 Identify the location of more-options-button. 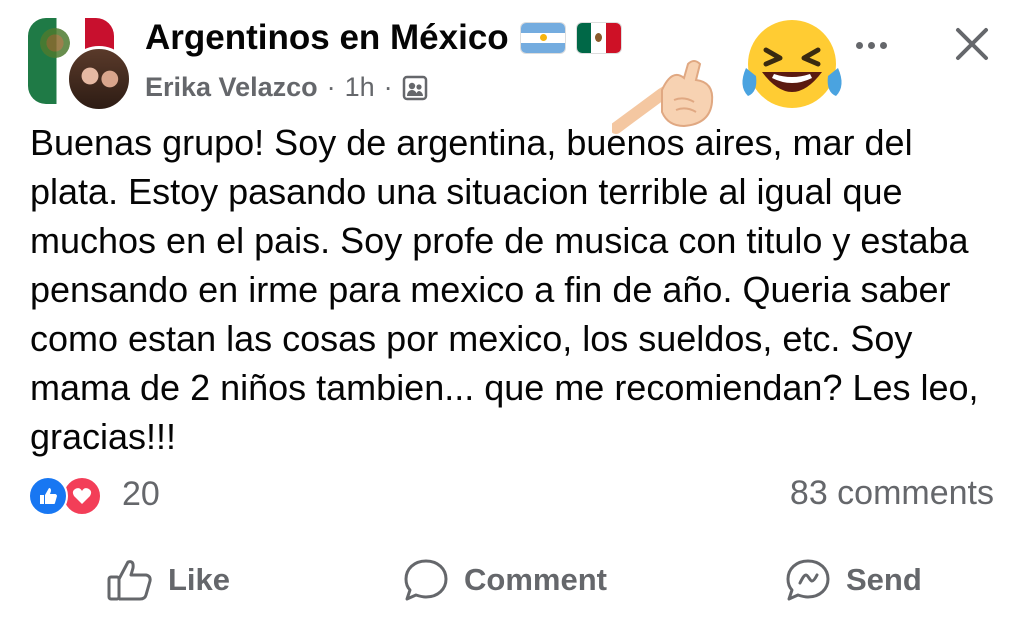
(871, 45).